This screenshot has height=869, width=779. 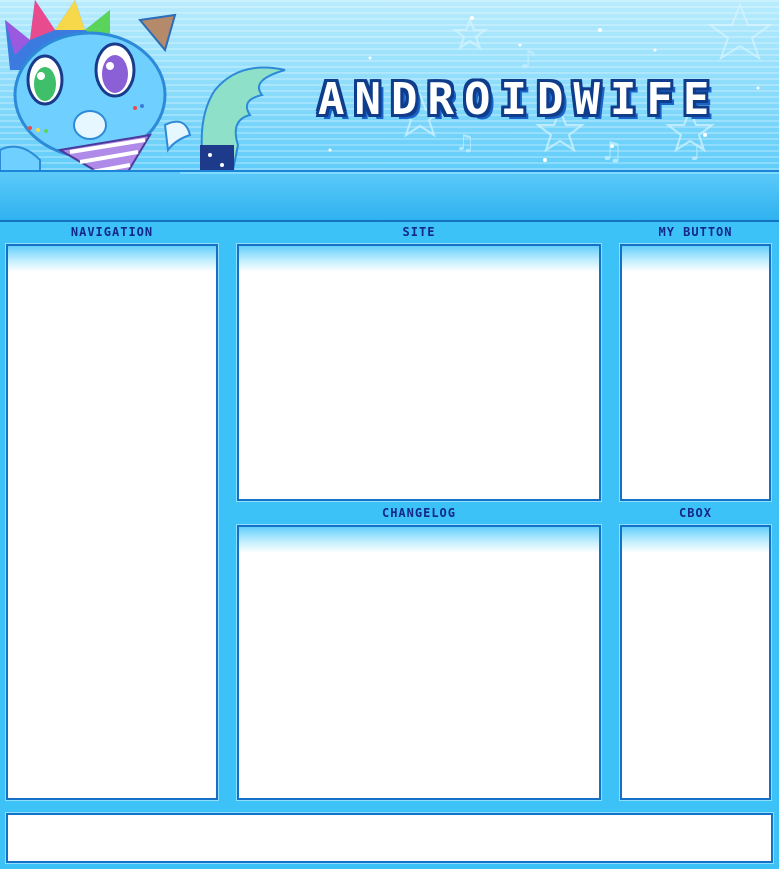 I want to click on navigation-label: NAVIGATION, so click(x=112, y=232).